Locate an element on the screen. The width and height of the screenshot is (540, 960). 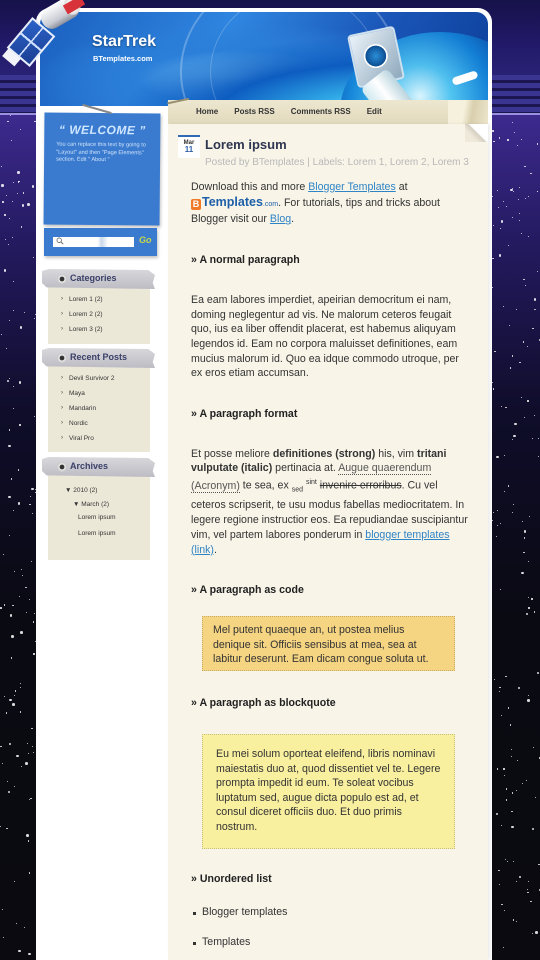
category-item: › Lorem 2 (2) is located at coordinates (80, 318).